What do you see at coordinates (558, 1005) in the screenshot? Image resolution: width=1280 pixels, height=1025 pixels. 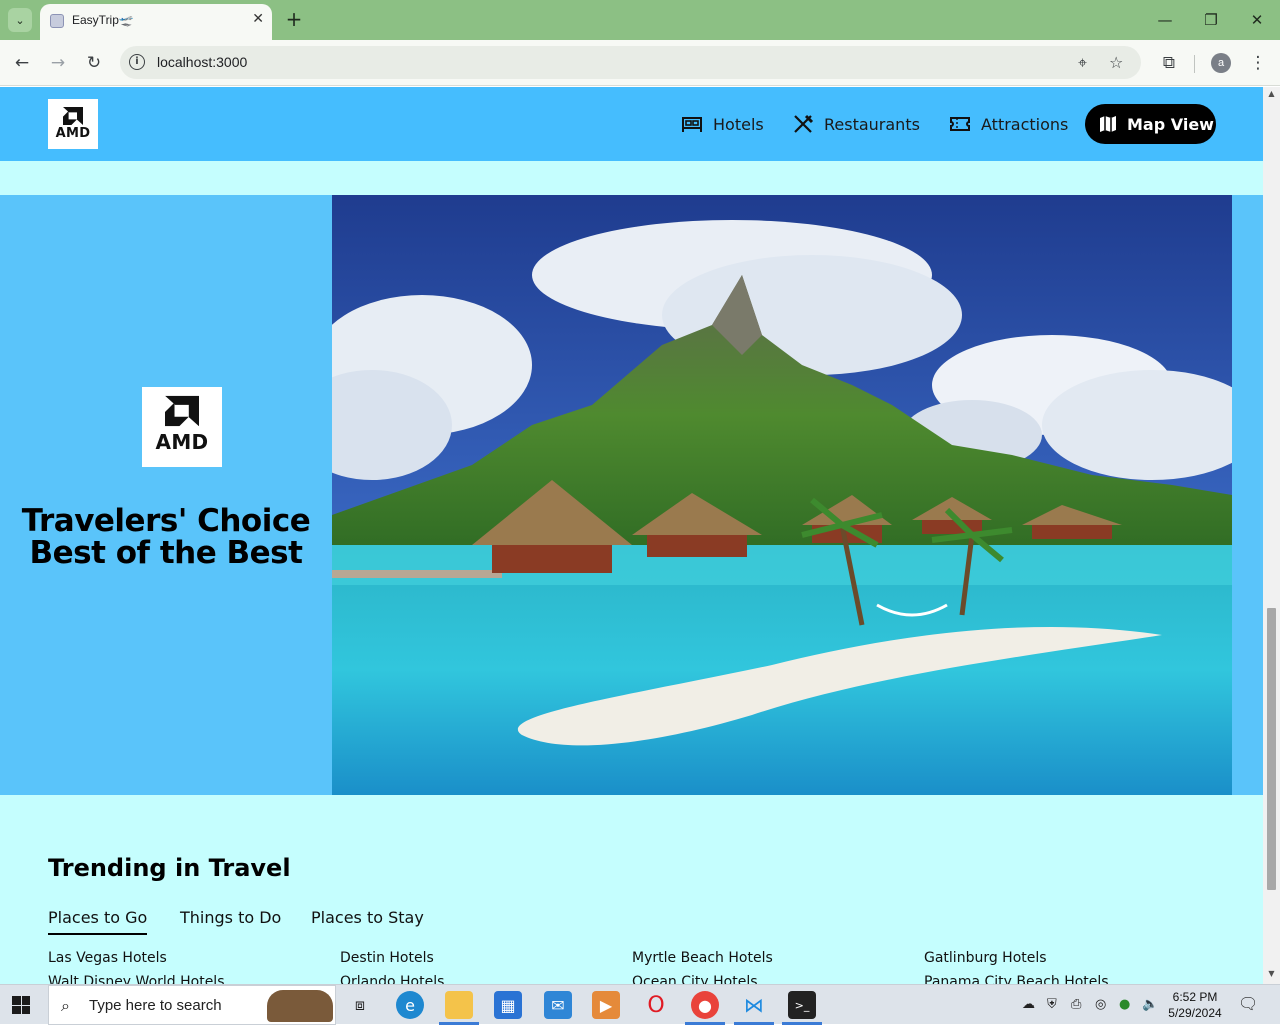 I see `mail-icon: ✉` at bounding box center [558, 1005].